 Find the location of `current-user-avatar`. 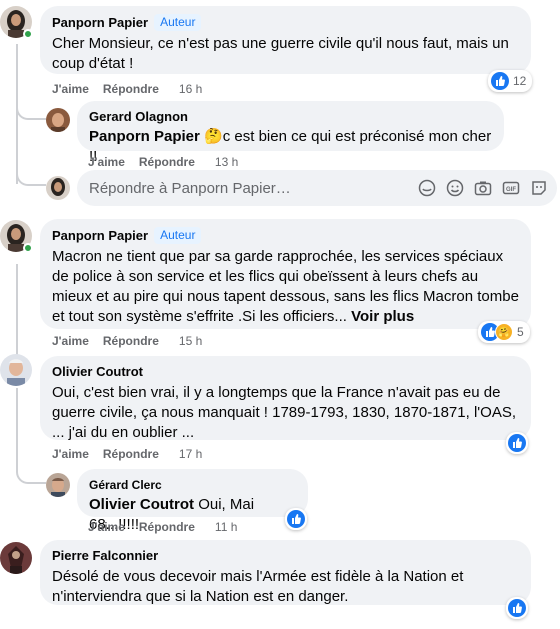

current-user-avatar is located at coordinates (58, 188).